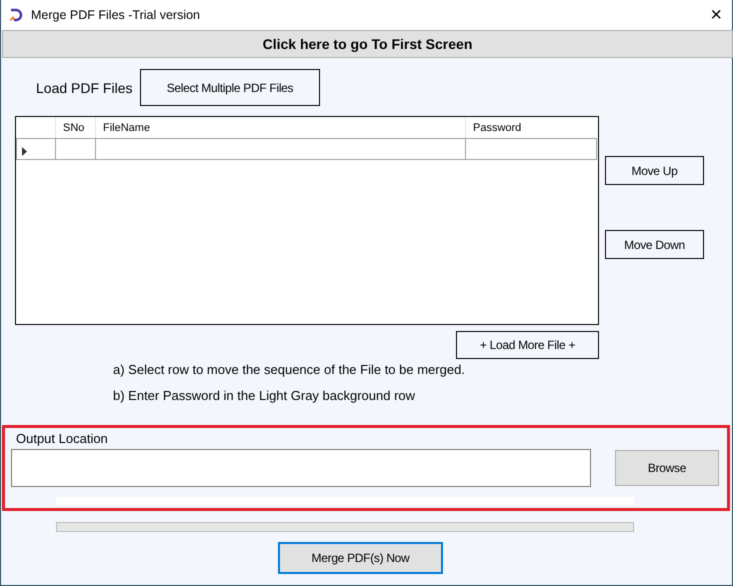 The image size is (733, 586). What do you see at coordinates (654, 244) in the screenshot?
I see `move-down-button: Move Down` at bounding box center [654, 244].